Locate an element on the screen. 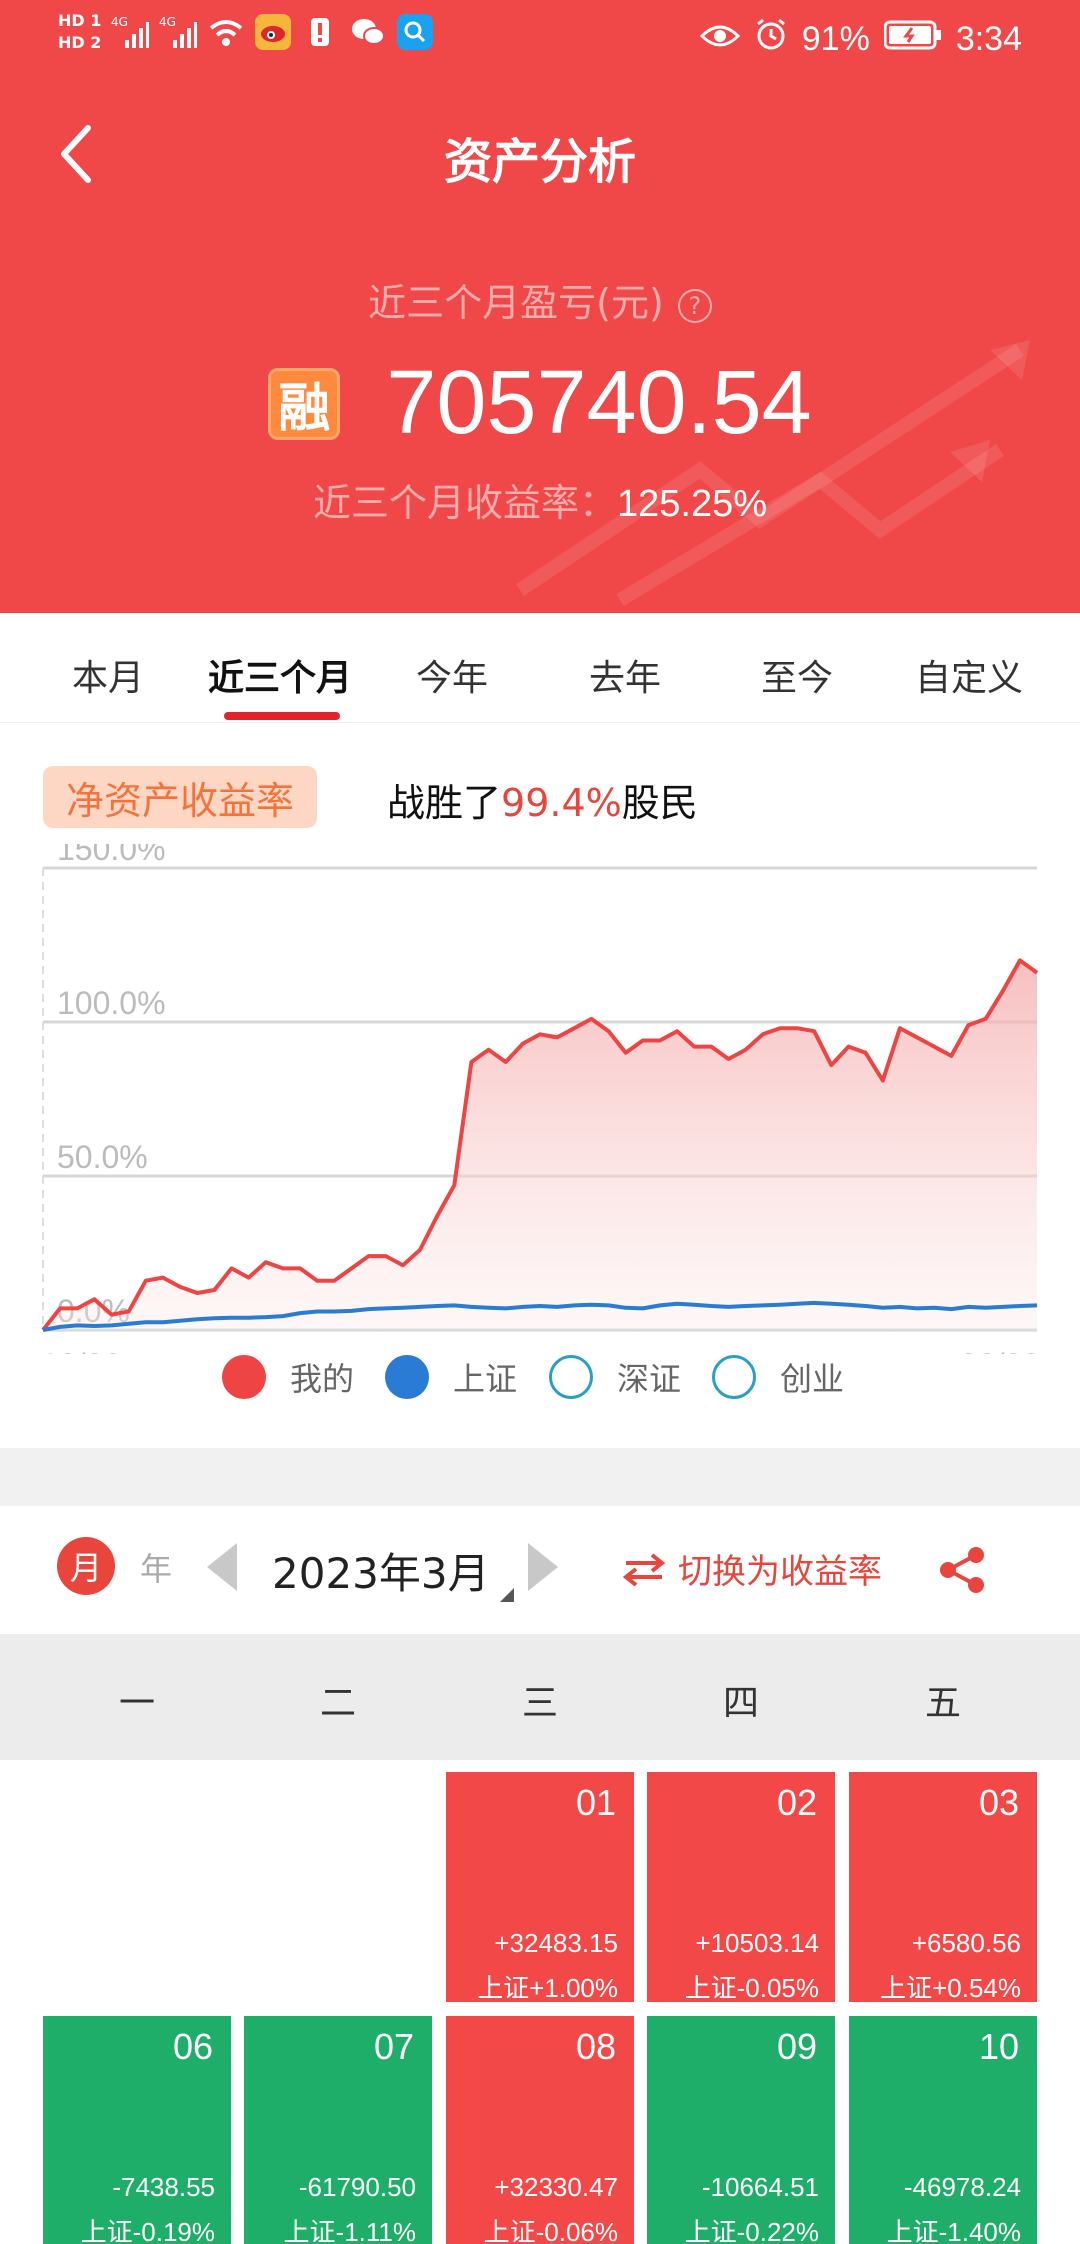 Image resolution: width=1080 pixels, height=2244 pixels. x-tick-label: 03/23 is located at coordinates (1000, 1350).